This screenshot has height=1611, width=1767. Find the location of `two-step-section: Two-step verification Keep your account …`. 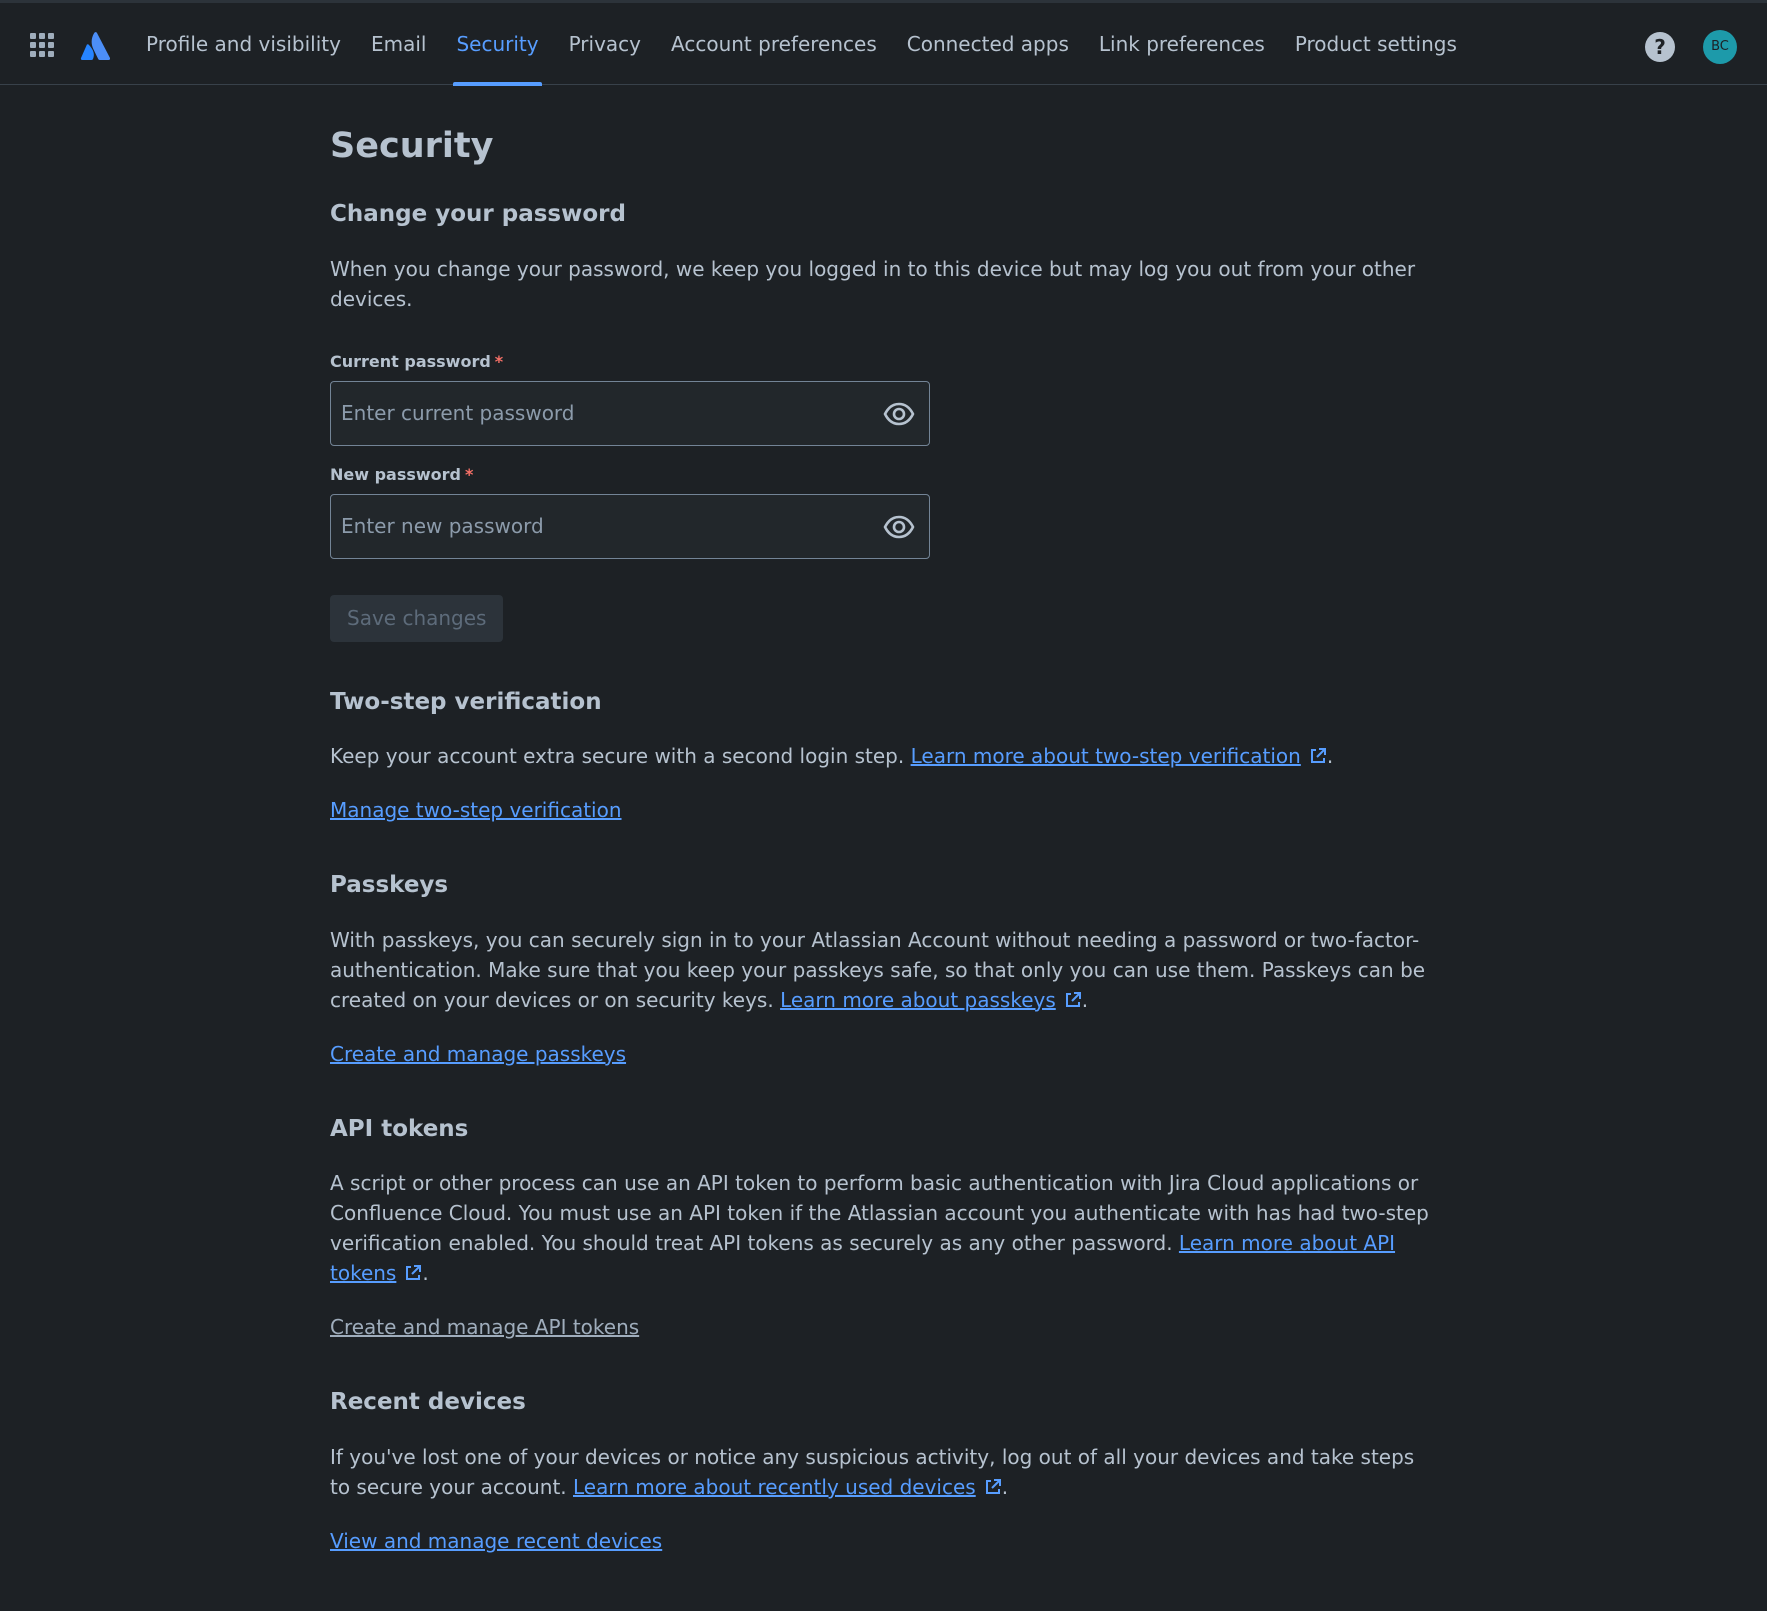

two-step-section: Two-step verification Keep your account … is located at coordinates (885, 757).